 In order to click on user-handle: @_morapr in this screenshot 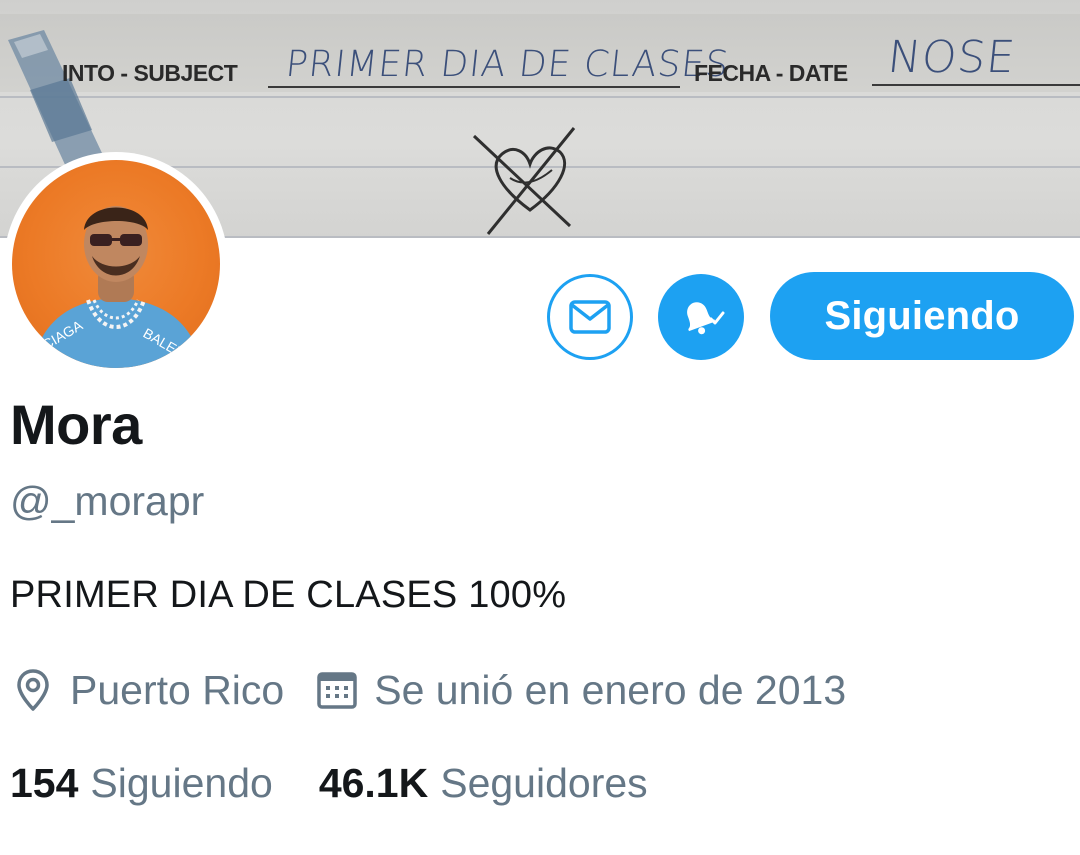, I will do `click(107, 501)`.